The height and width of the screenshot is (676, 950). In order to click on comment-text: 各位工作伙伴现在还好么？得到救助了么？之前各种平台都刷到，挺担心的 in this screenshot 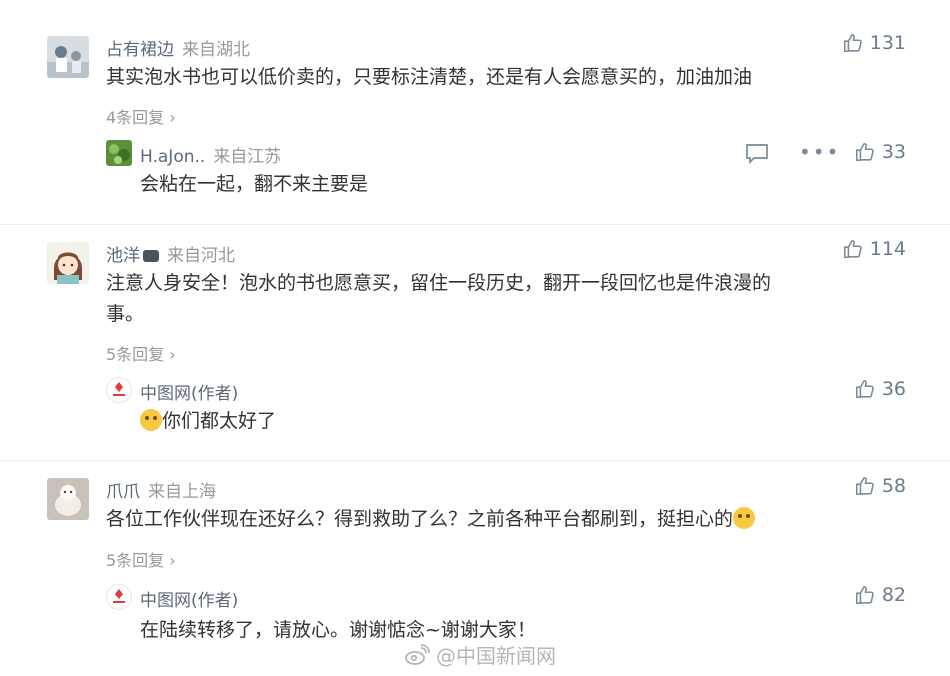, I will do `click(420, 519)`.